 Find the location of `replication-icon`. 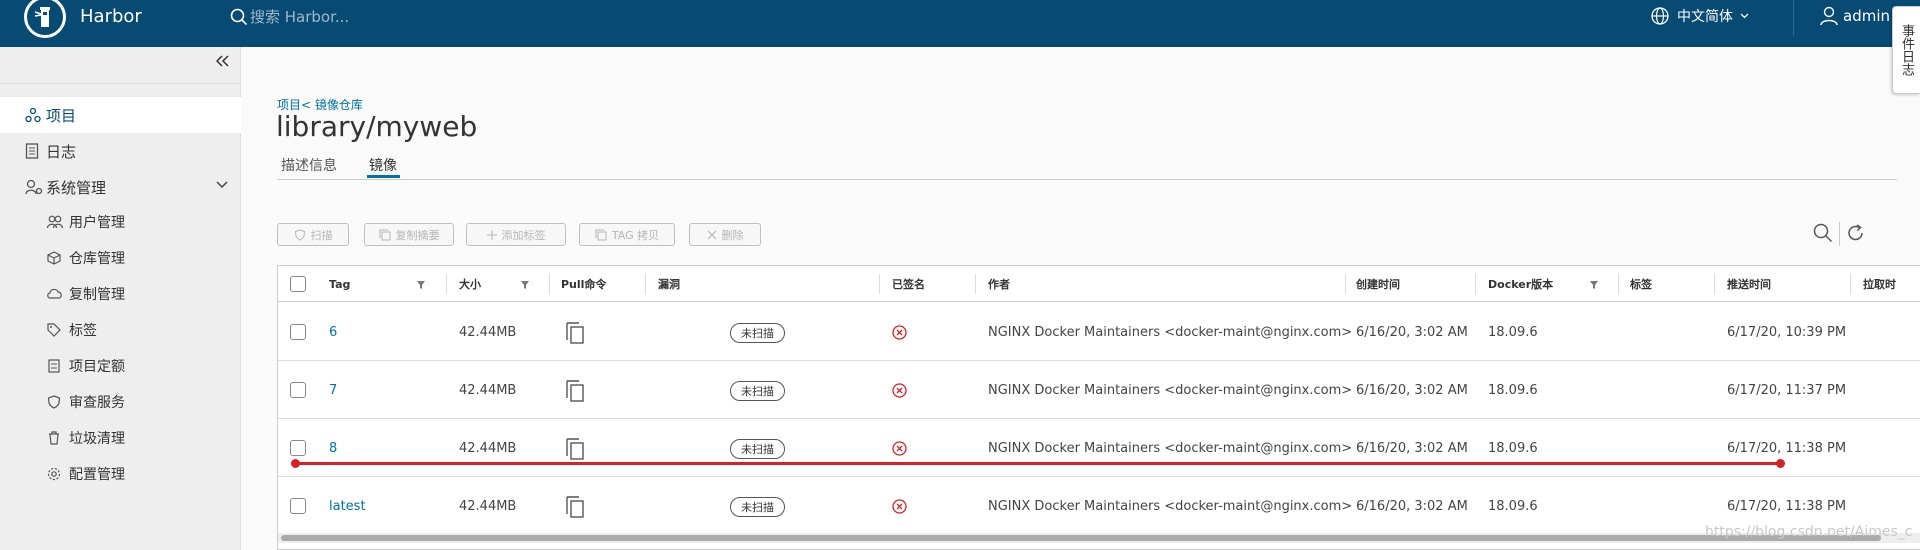

replication-icon is located at coordinates (54, 293).